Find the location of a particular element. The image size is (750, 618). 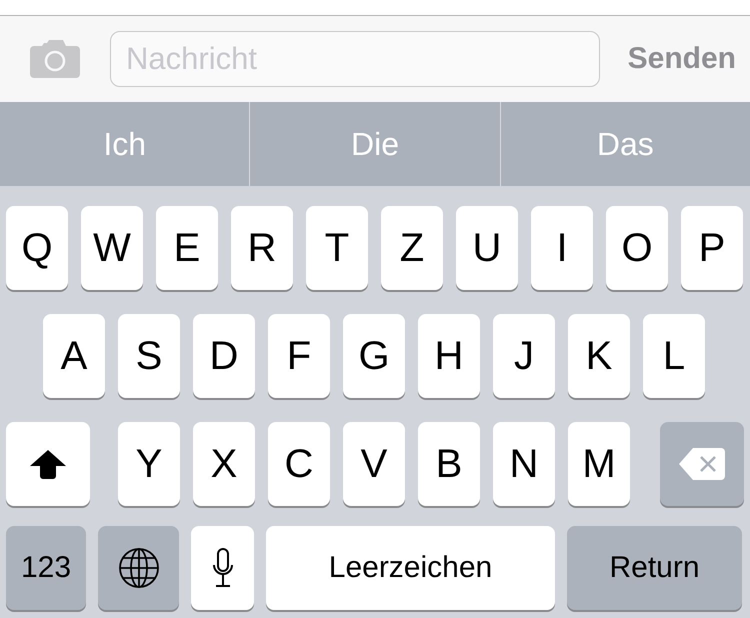

letter-key: H is located at coordinates (449, 356).